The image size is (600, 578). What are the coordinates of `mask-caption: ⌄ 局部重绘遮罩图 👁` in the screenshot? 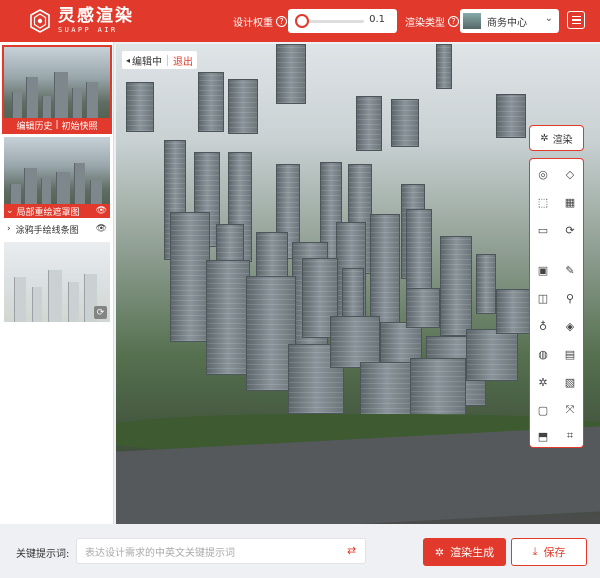 It's located at (57, 211).